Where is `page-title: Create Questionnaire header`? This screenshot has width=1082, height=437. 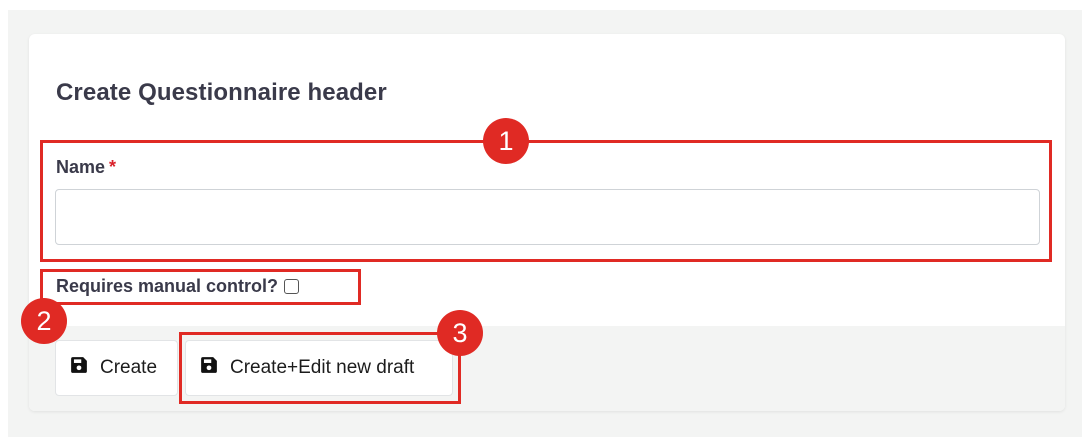 page-title: Create Questionnaire header is located at coordinates (221, 92).